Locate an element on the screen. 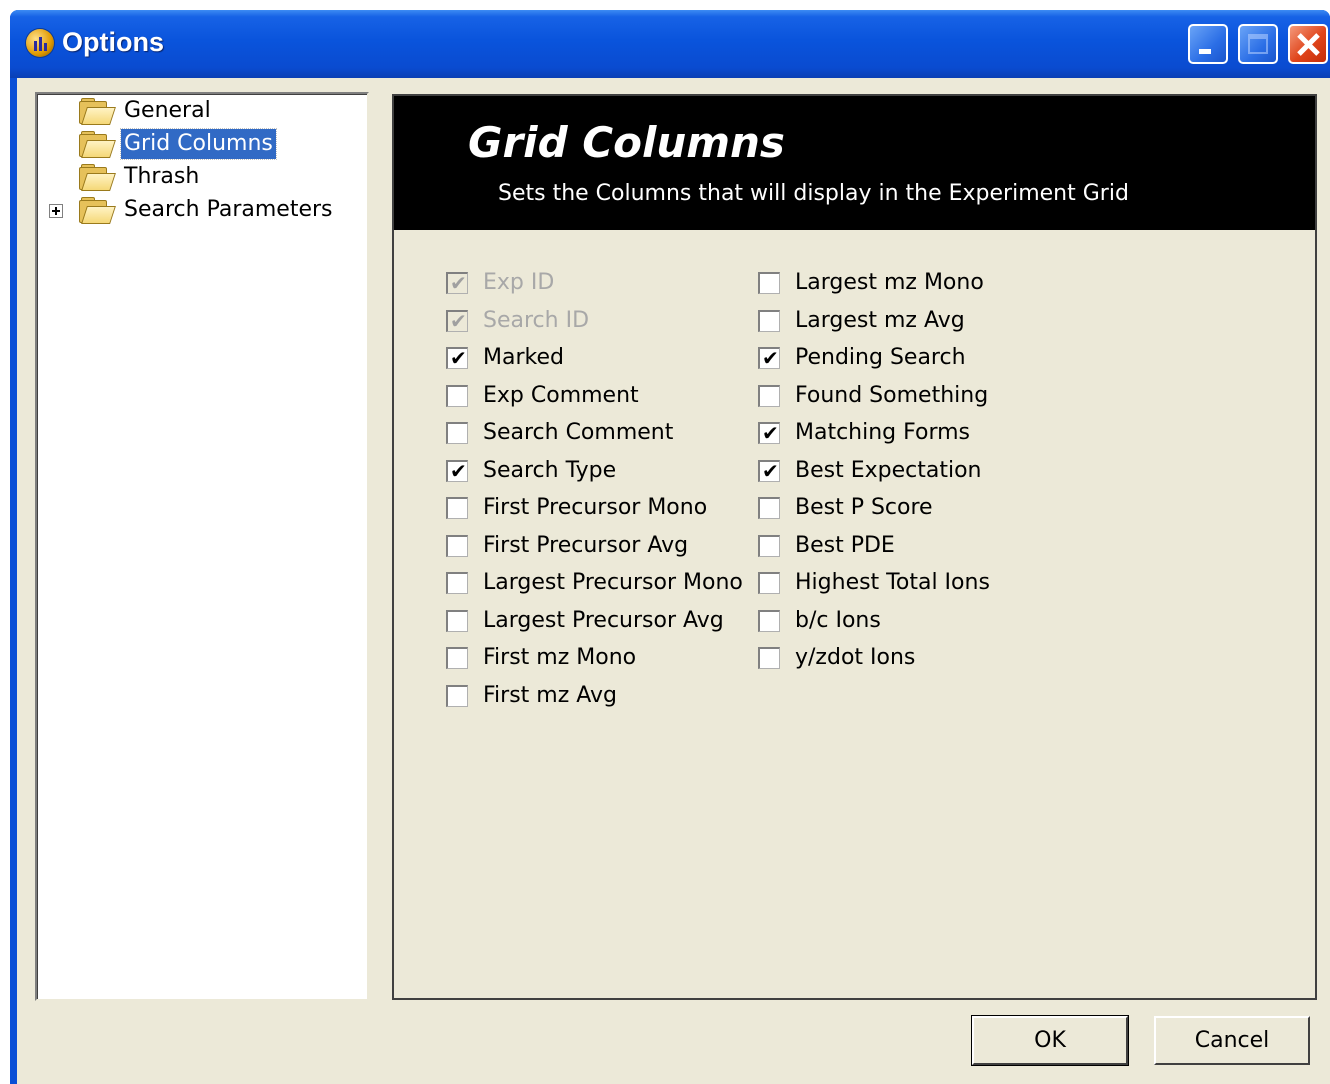  column-option-label: Marked is located at coordinates (523, 357).